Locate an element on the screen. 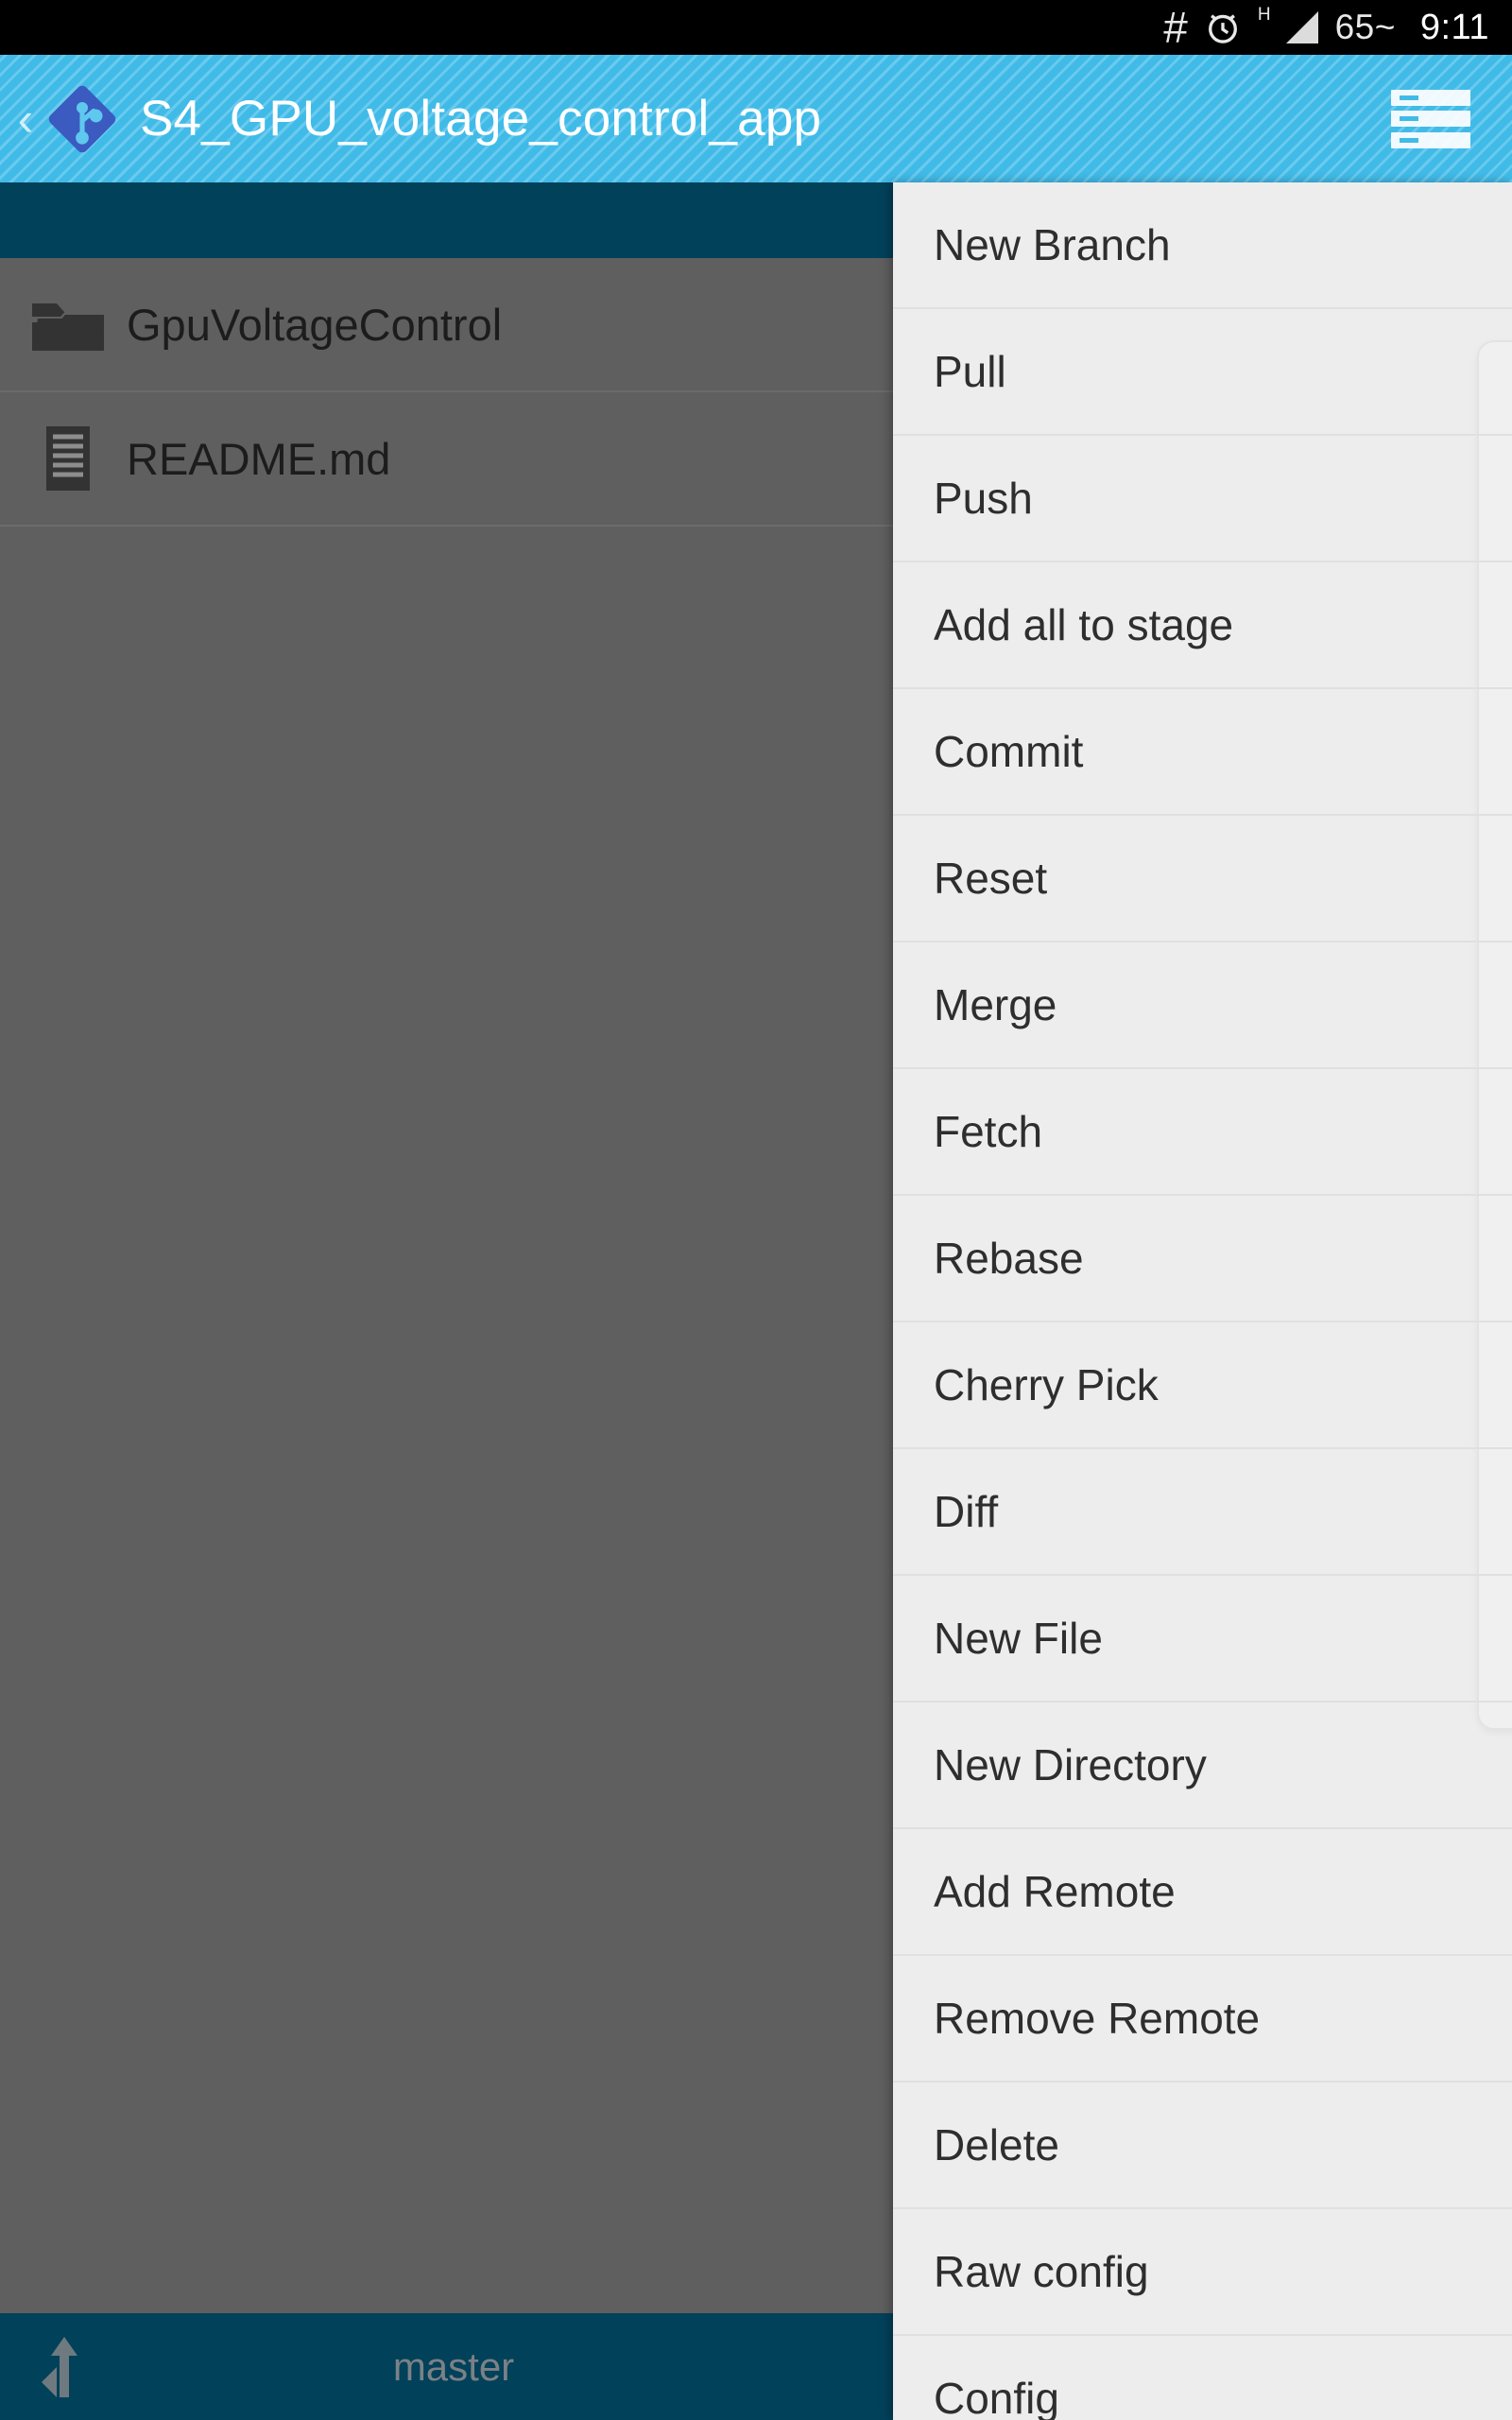 Image resolution: width=1512 pixels, height=2420 pixels. menu-item-add-all-to-stage: Add all to stage is located at coordinates (1202, 625).